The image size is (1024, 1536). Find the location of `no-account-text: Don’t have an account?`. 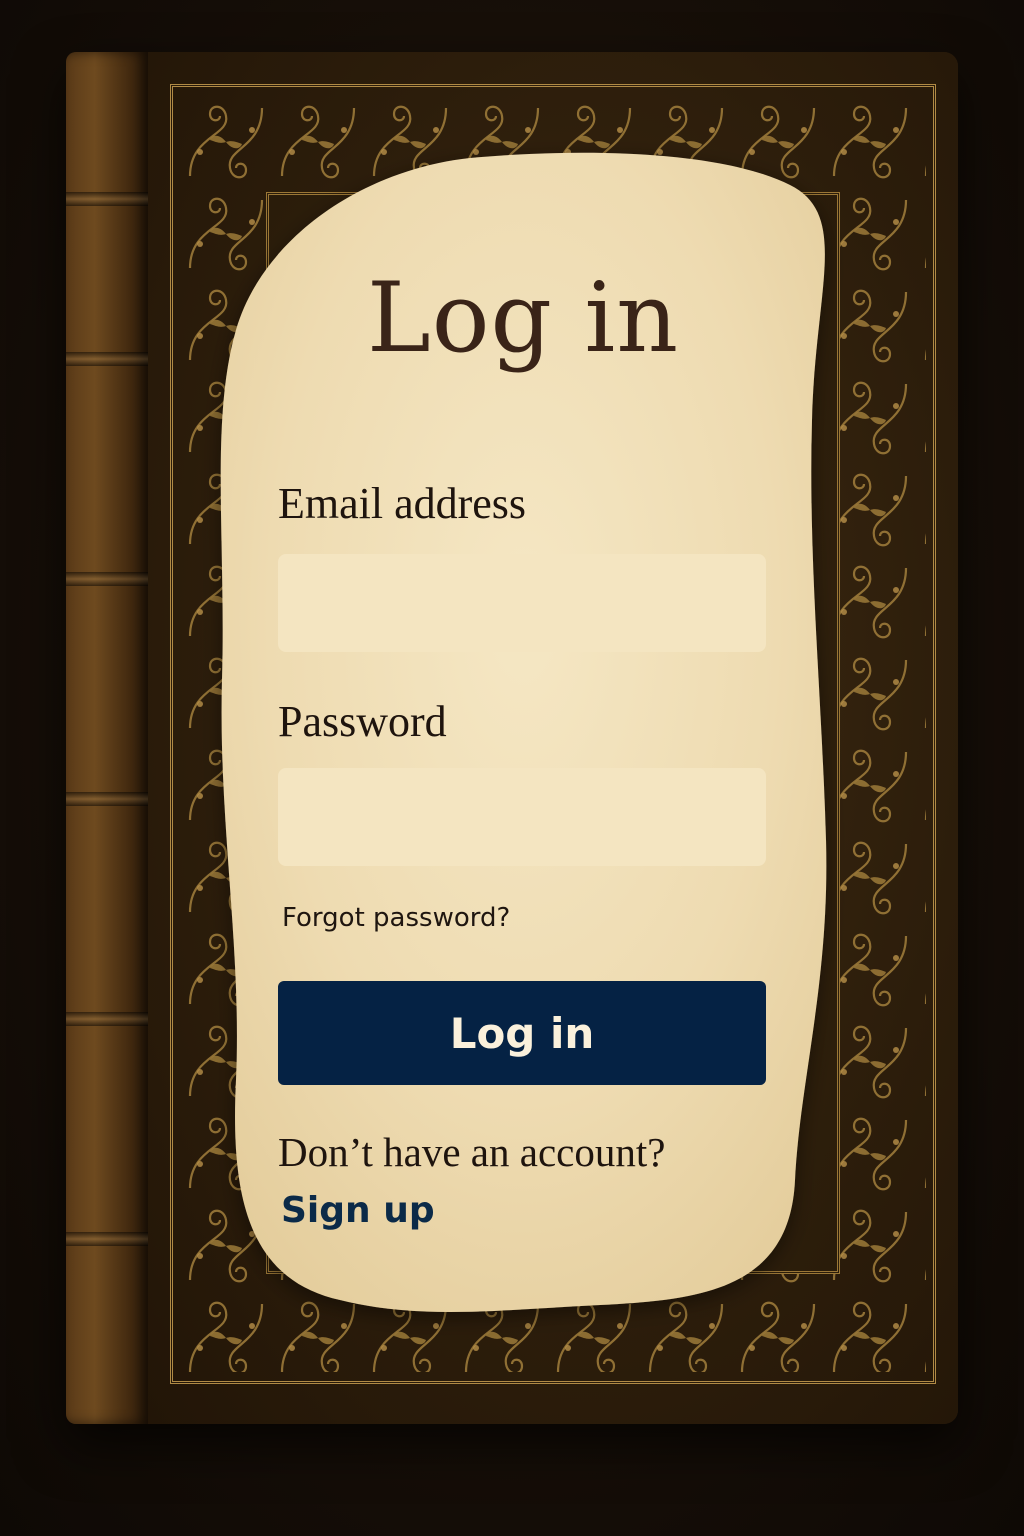

no-account-text: Don’t have an account? is located at coordinates (472, 1152).